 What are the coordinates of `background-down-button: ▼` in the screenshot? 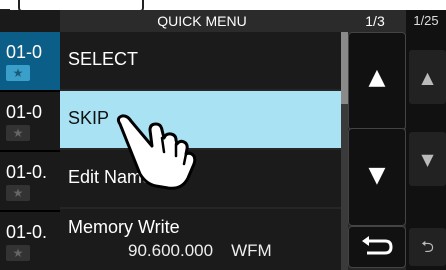 It's located at (427, 159).